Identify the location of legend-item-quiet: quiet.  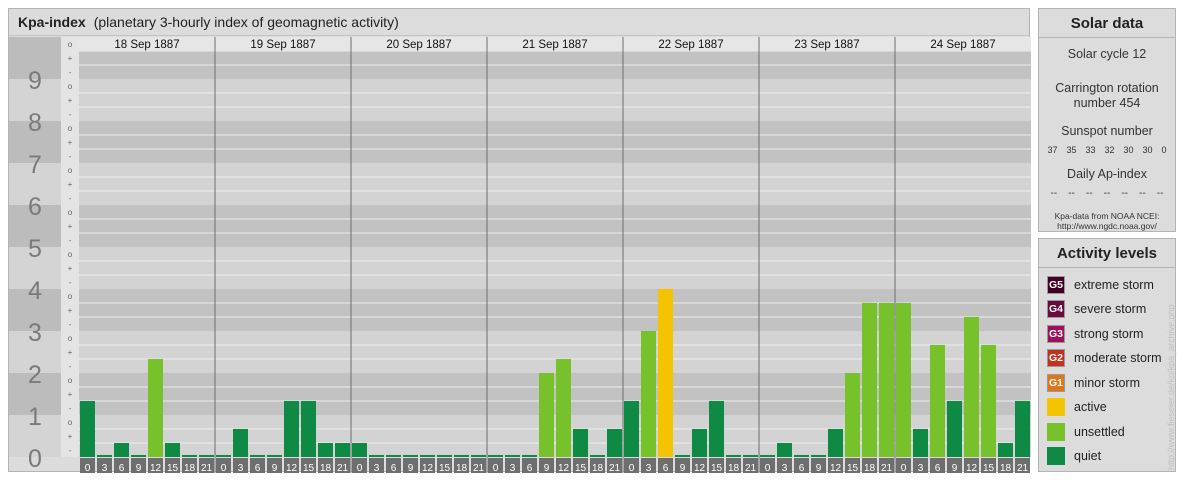
(1074, 456).